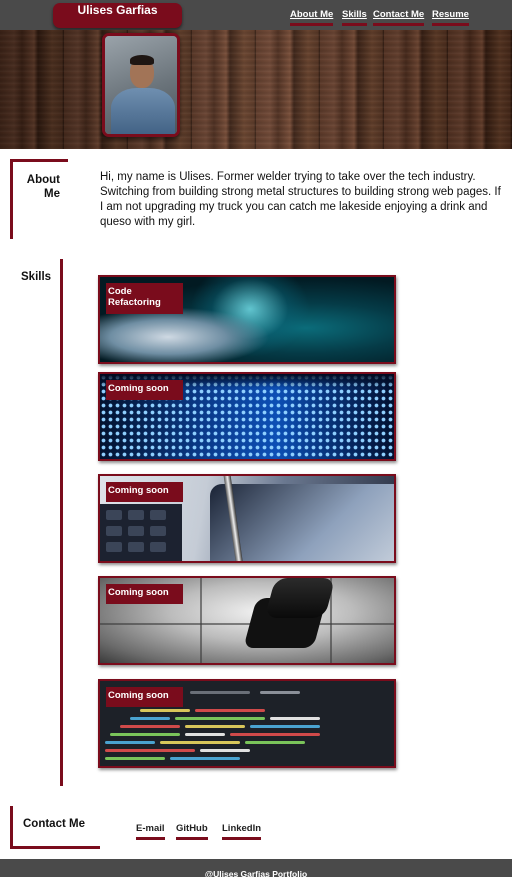 This screenshot has width=512, height=877. I want to click on contact-link-github: GitHub, so click(192, 831).